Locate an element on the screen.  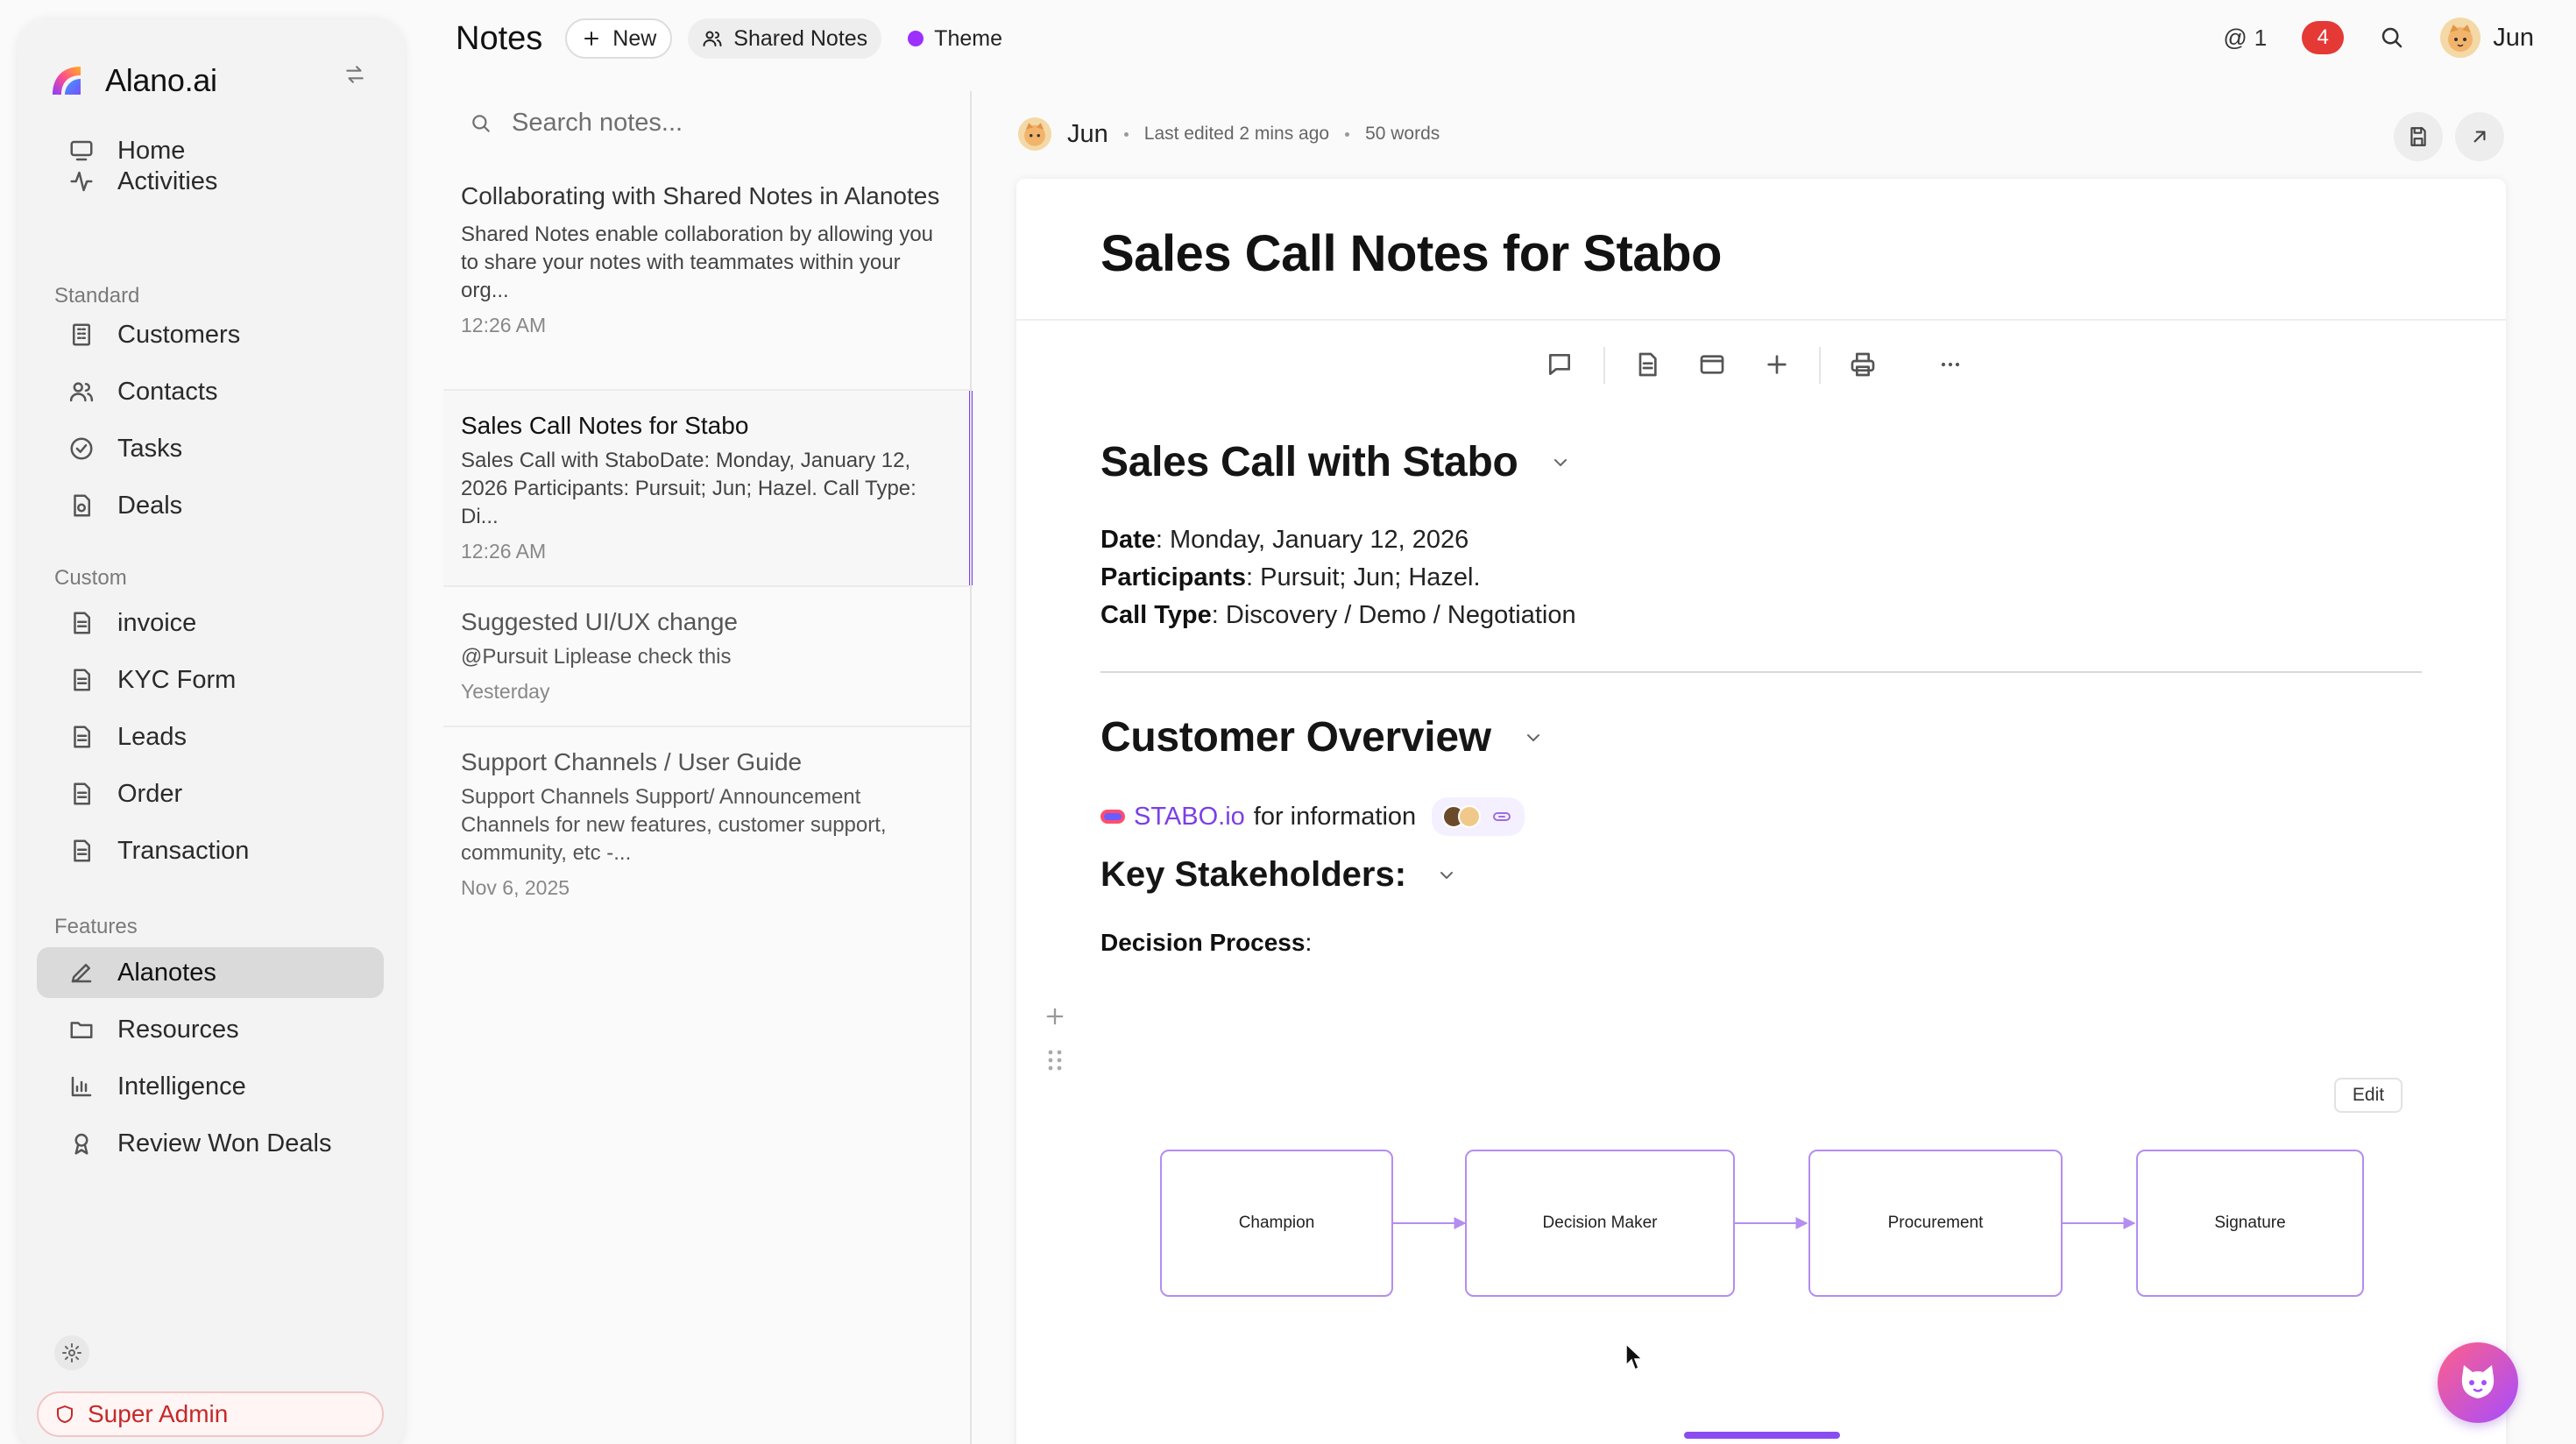
note-title: Support Channels / User Guide is located at coordinates (632, 761).